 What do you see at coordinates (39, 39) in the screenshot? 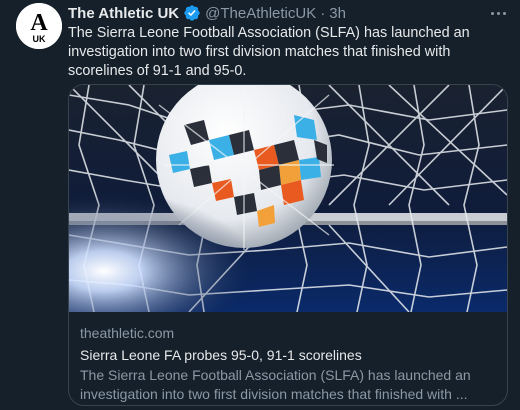
I see `avatar-subtext: UK` at bounding box center [39, 39].